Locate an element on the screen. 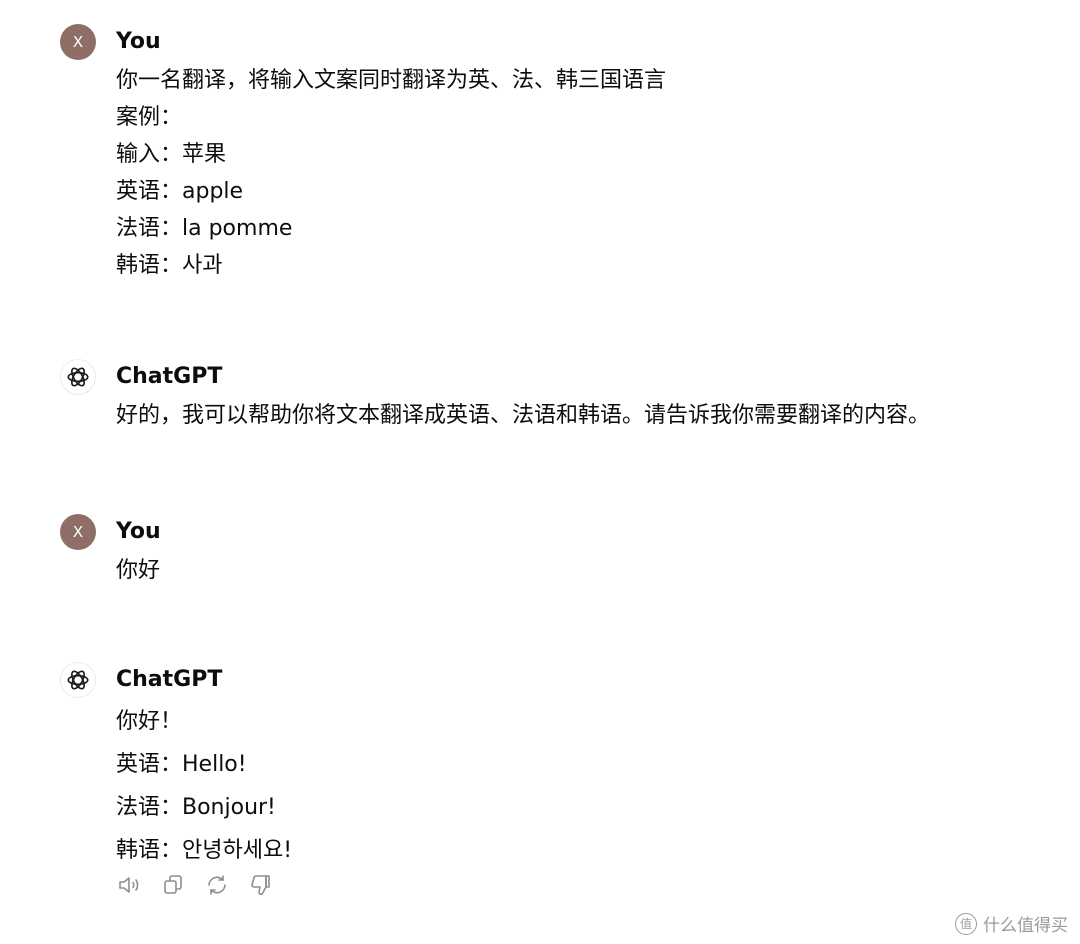  message-line: 你好！ is located at coordinates (149, 721).